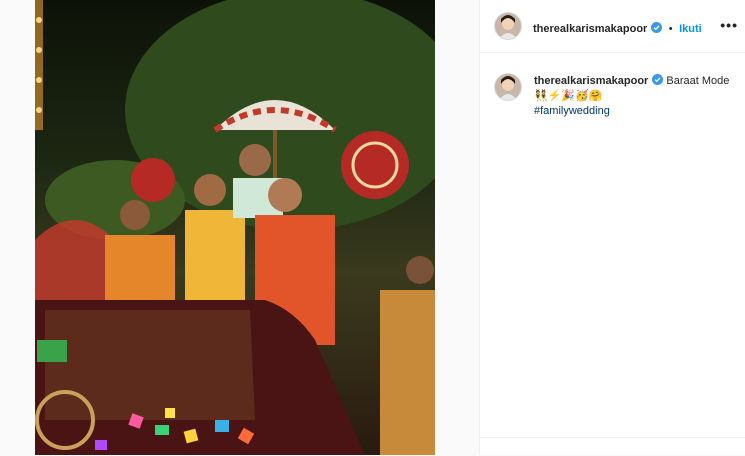 The width and height of the screenshot is (745, 456). I want to click on caption-avatar, so click(508, 87).